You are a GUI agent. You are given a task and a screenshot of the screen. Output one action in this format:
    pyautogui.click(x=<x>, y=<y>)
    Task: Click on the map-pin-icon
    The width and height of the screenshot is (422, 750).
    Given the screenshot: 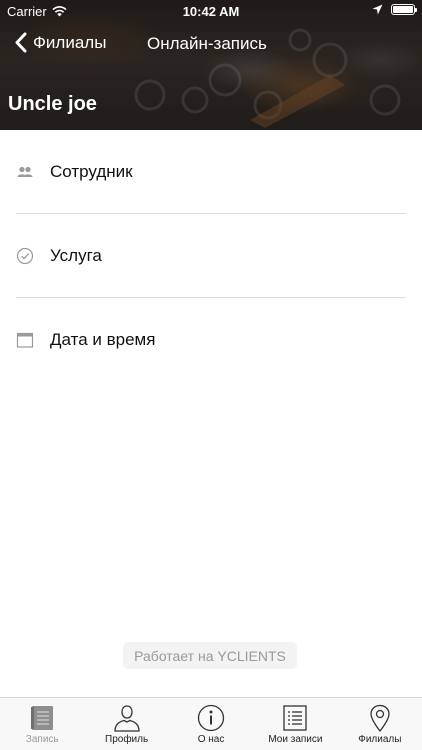 What is the action you would take?
    pyautogui.click(x=380, y=718)
    